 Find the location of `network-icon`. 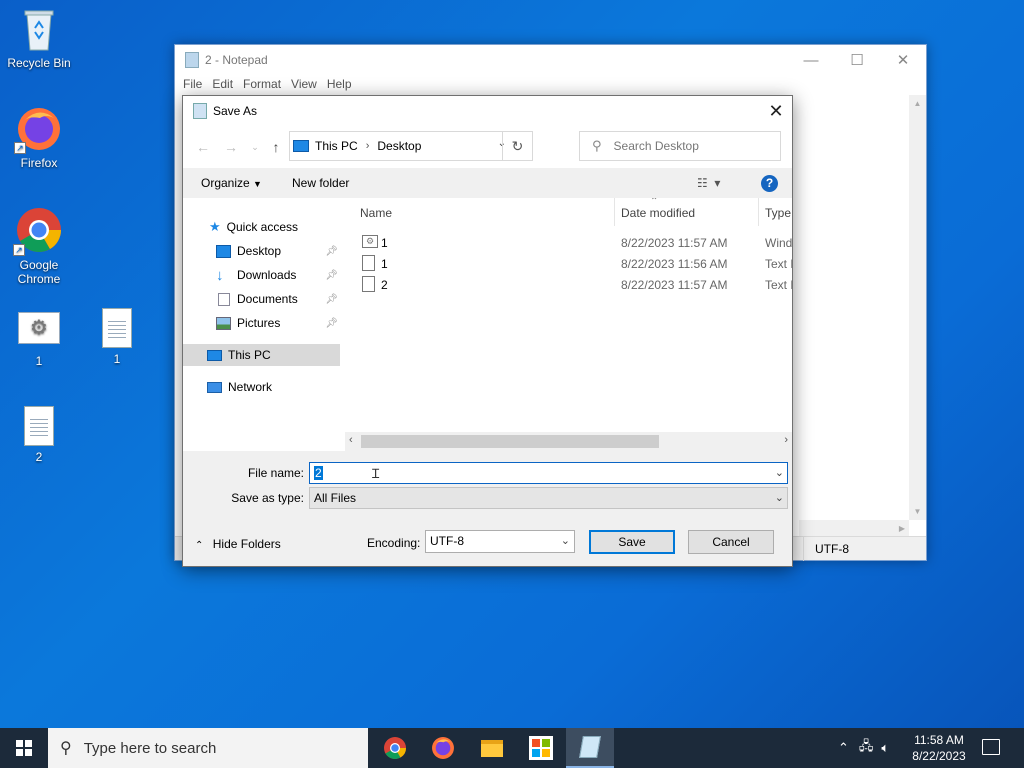

network-icon is located at coordinates (214, 387).